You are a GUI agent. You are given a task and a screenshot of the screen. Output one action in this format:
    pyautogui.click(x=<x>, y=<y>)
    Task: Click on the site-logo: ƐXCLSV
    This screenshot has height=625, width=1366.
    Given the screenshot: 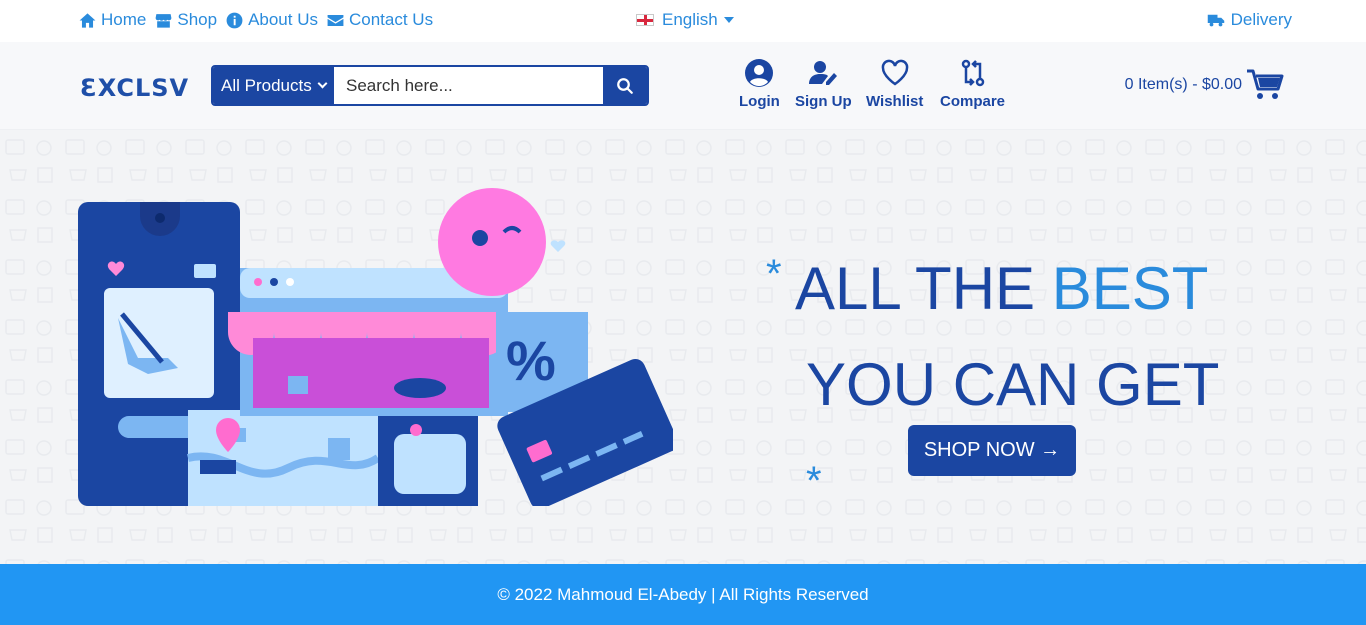 What is the action you would take?
    pyautogui.click(x=134, y=88)
    